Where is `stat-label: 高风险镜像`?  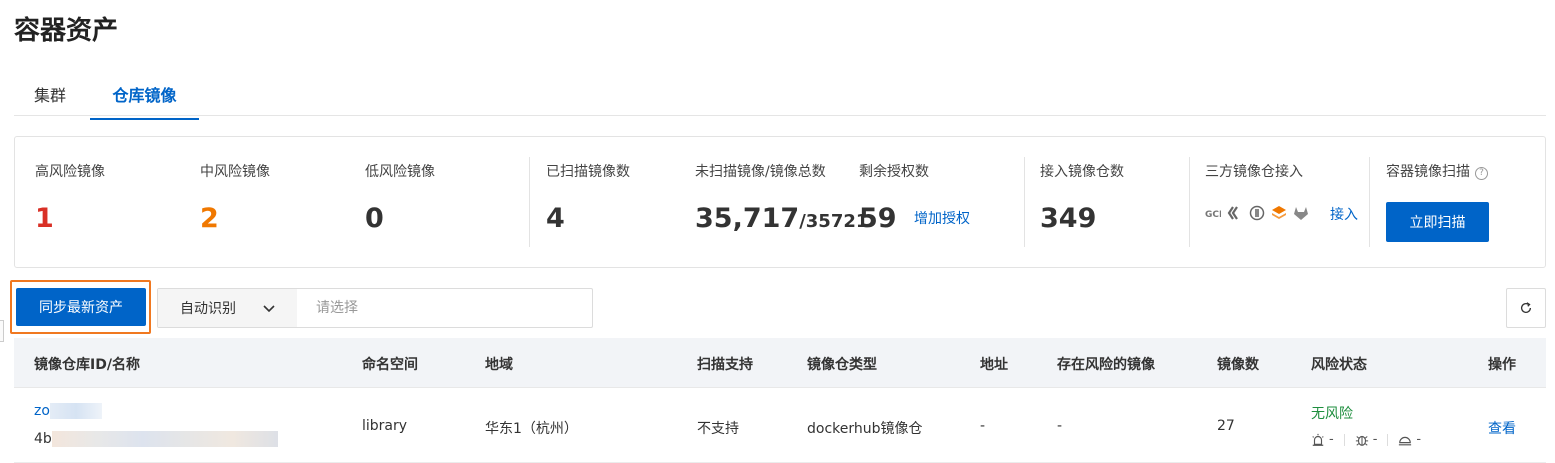
stat-label: 高风险镜像 is located at coordinates (70, 172).